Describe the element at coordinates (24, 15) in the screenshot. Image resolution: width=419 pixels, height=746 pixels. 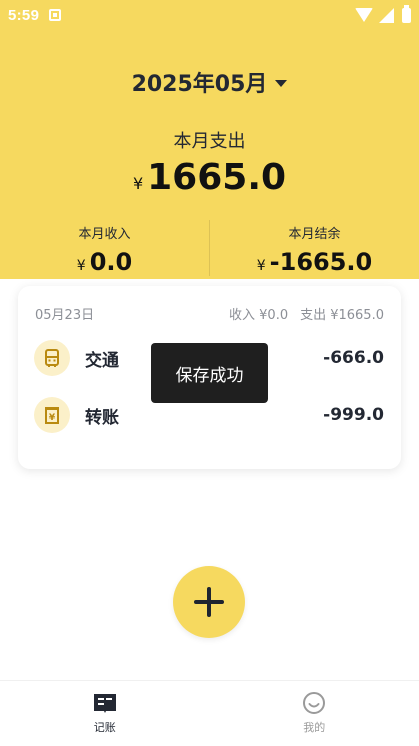
I see `status-time: 5:59` at that location.